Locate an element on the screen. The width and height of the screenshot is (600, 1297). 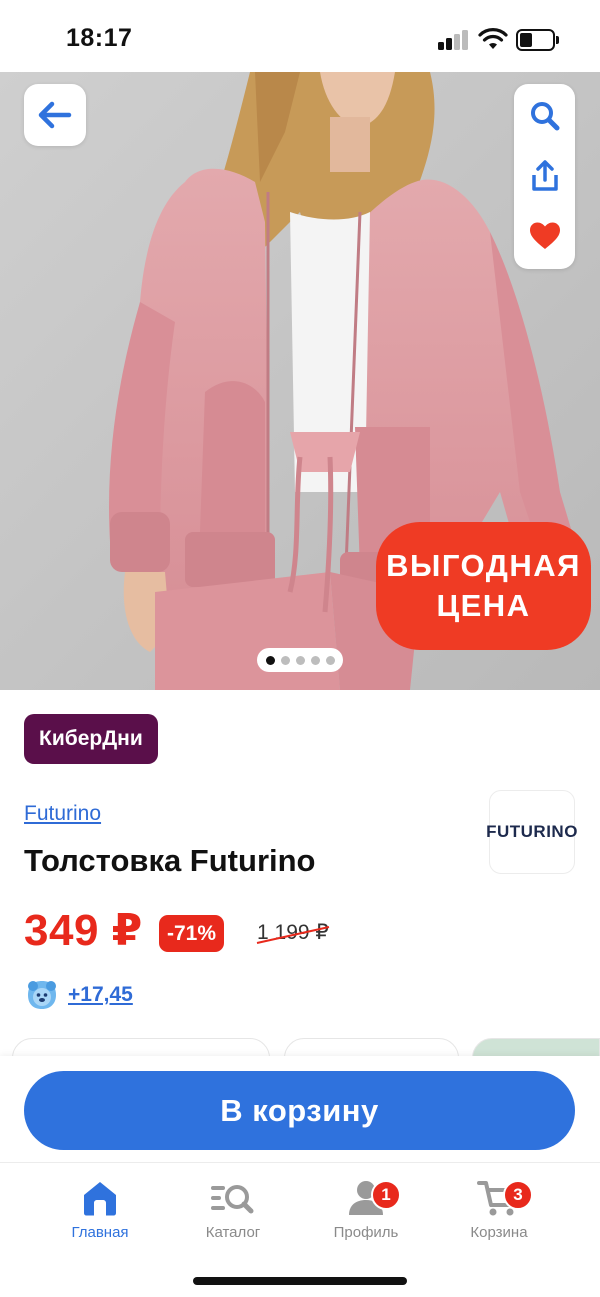
nav-item-catalog: Каталог is located at coordinates (233, 1211).